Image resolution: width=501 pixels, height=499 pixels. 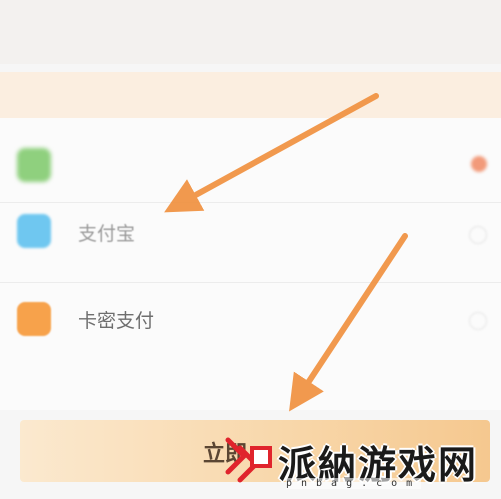 What do you see at coordinates (354, 483) in the screenshot?
I see `watermark-subtext: pnbag.com` at bounding box center [354, 483].